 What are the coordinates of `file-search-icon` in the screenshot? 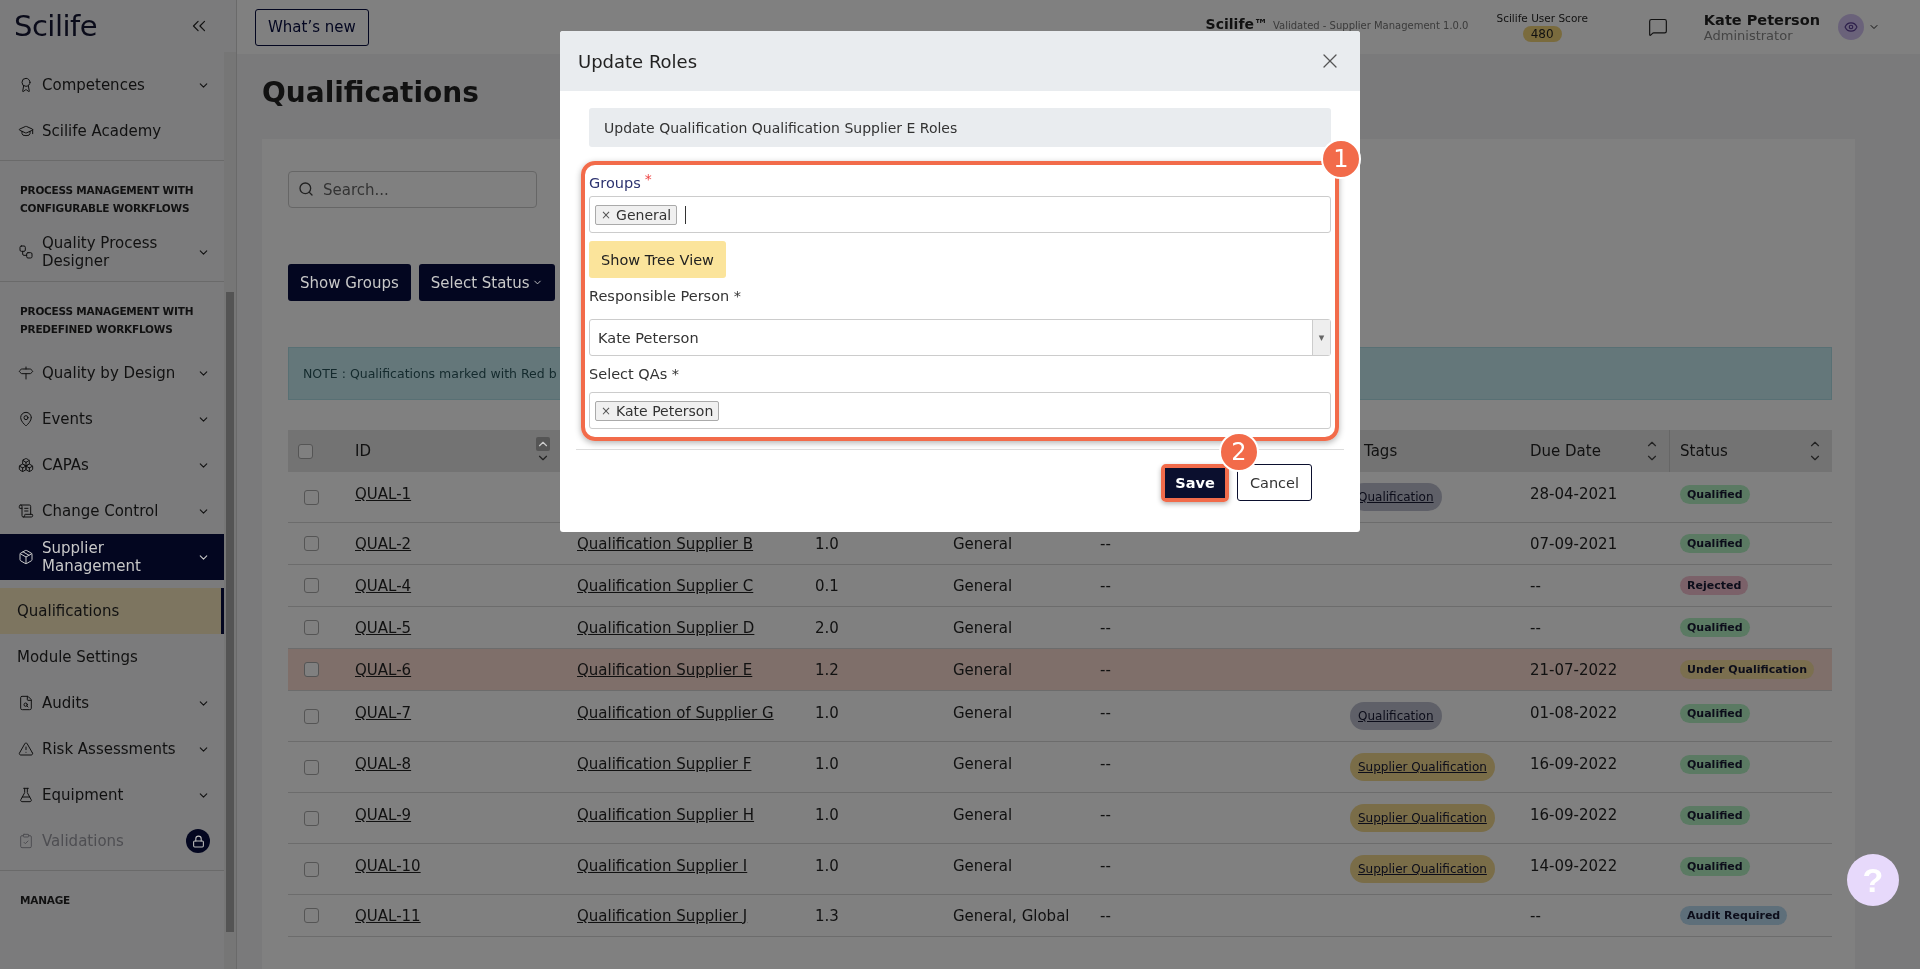 It's located at (26, 703).